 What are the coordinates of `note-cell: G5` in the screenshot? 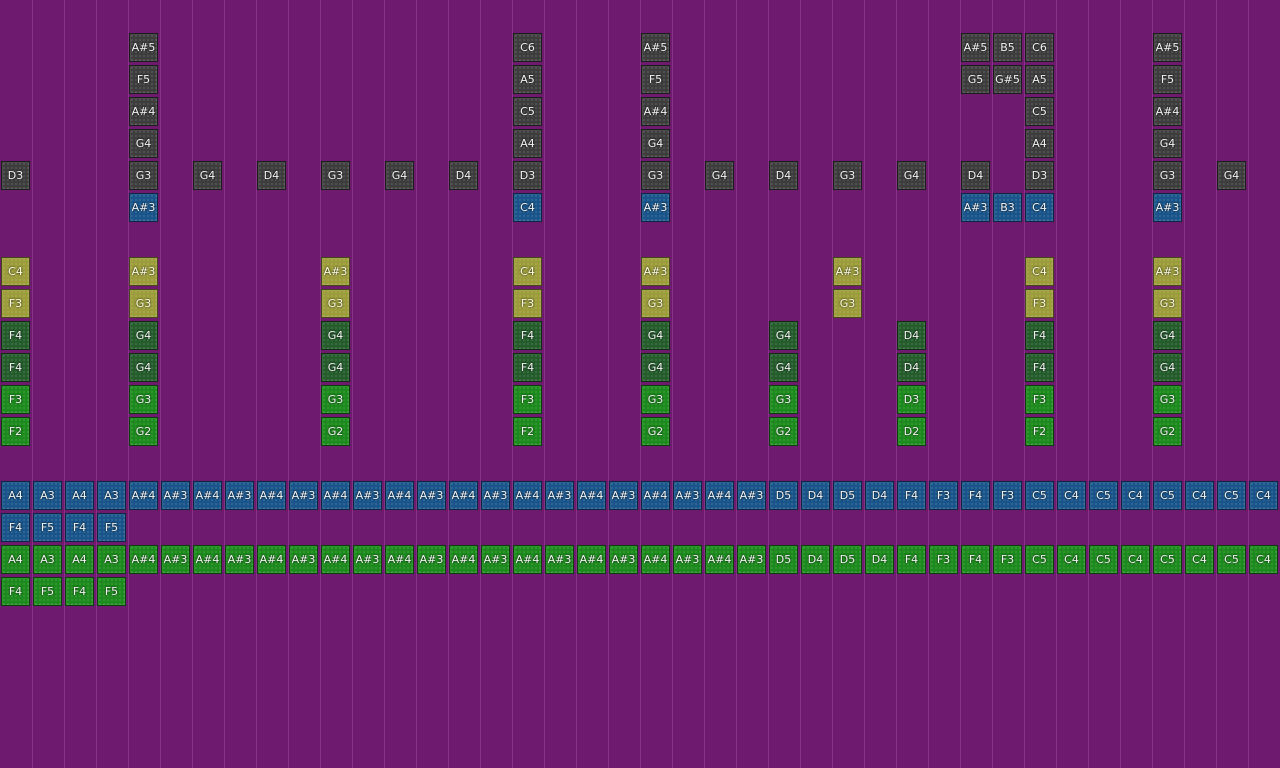 It's located at (975, 79).